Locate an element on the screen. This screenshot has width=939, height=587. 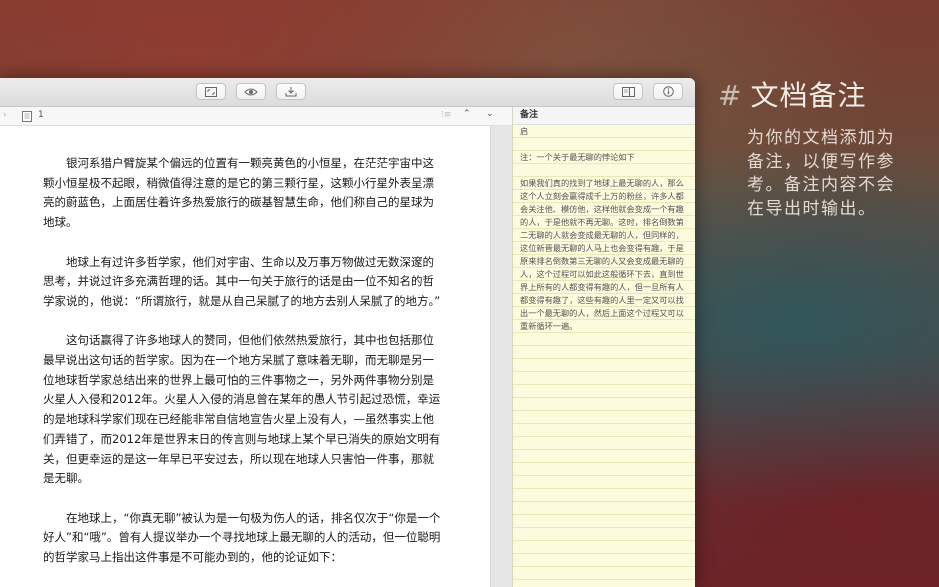
info-icon is located at coordinates (668, 91).